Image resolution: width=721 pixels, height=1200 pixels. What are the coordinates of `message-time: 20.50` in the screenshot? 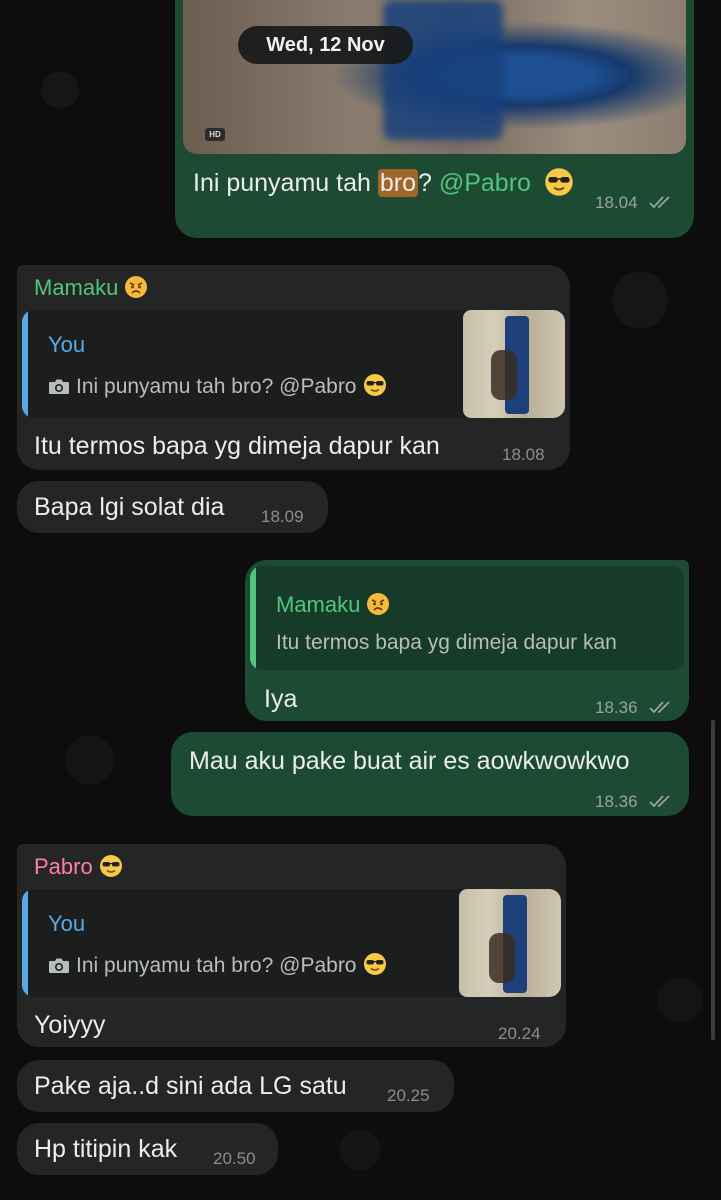 It's located at (234, 1158).